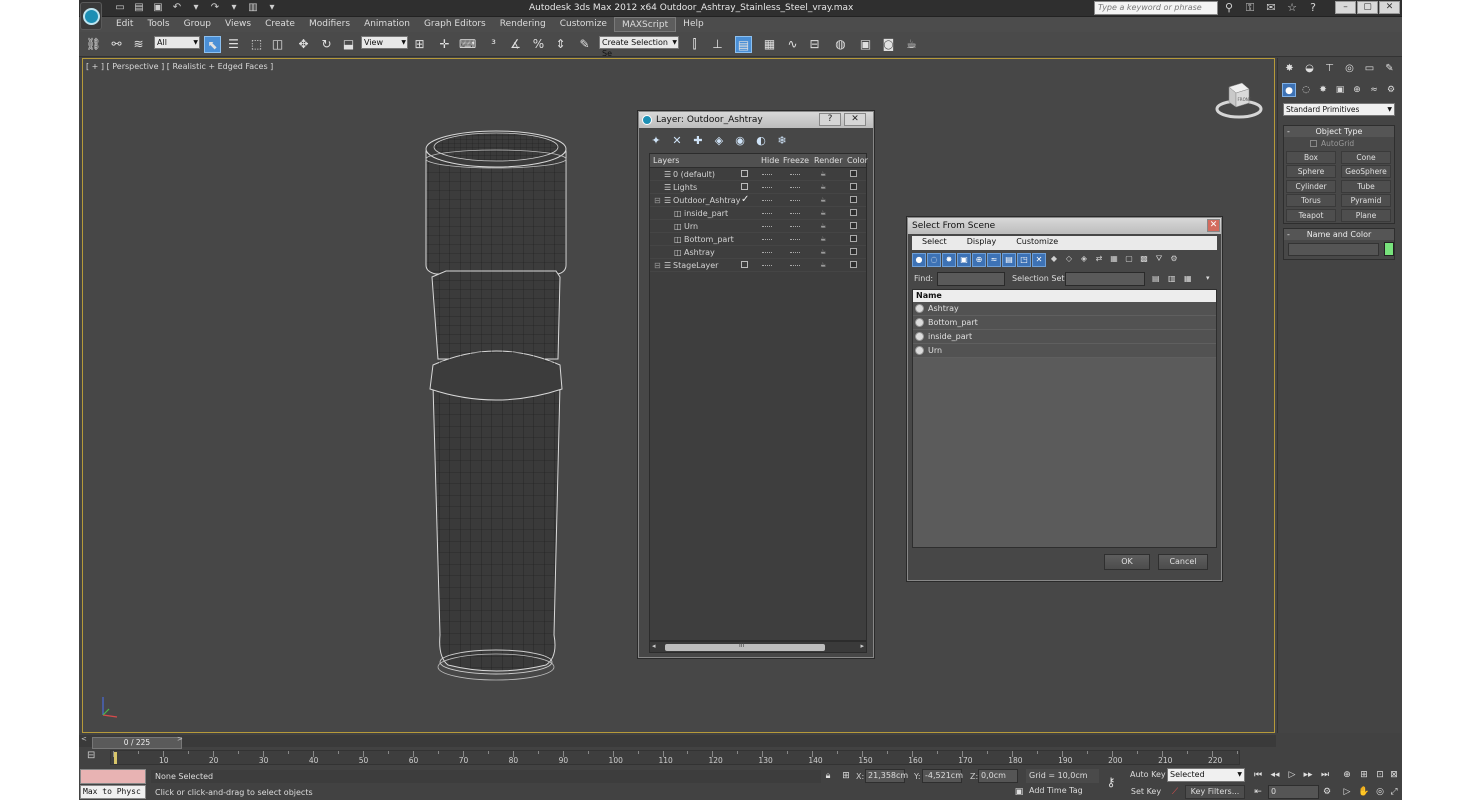  Describe the element at coordinates (1183, 562) in the screenshot. I see `cancel-button: Cancel` at that location.